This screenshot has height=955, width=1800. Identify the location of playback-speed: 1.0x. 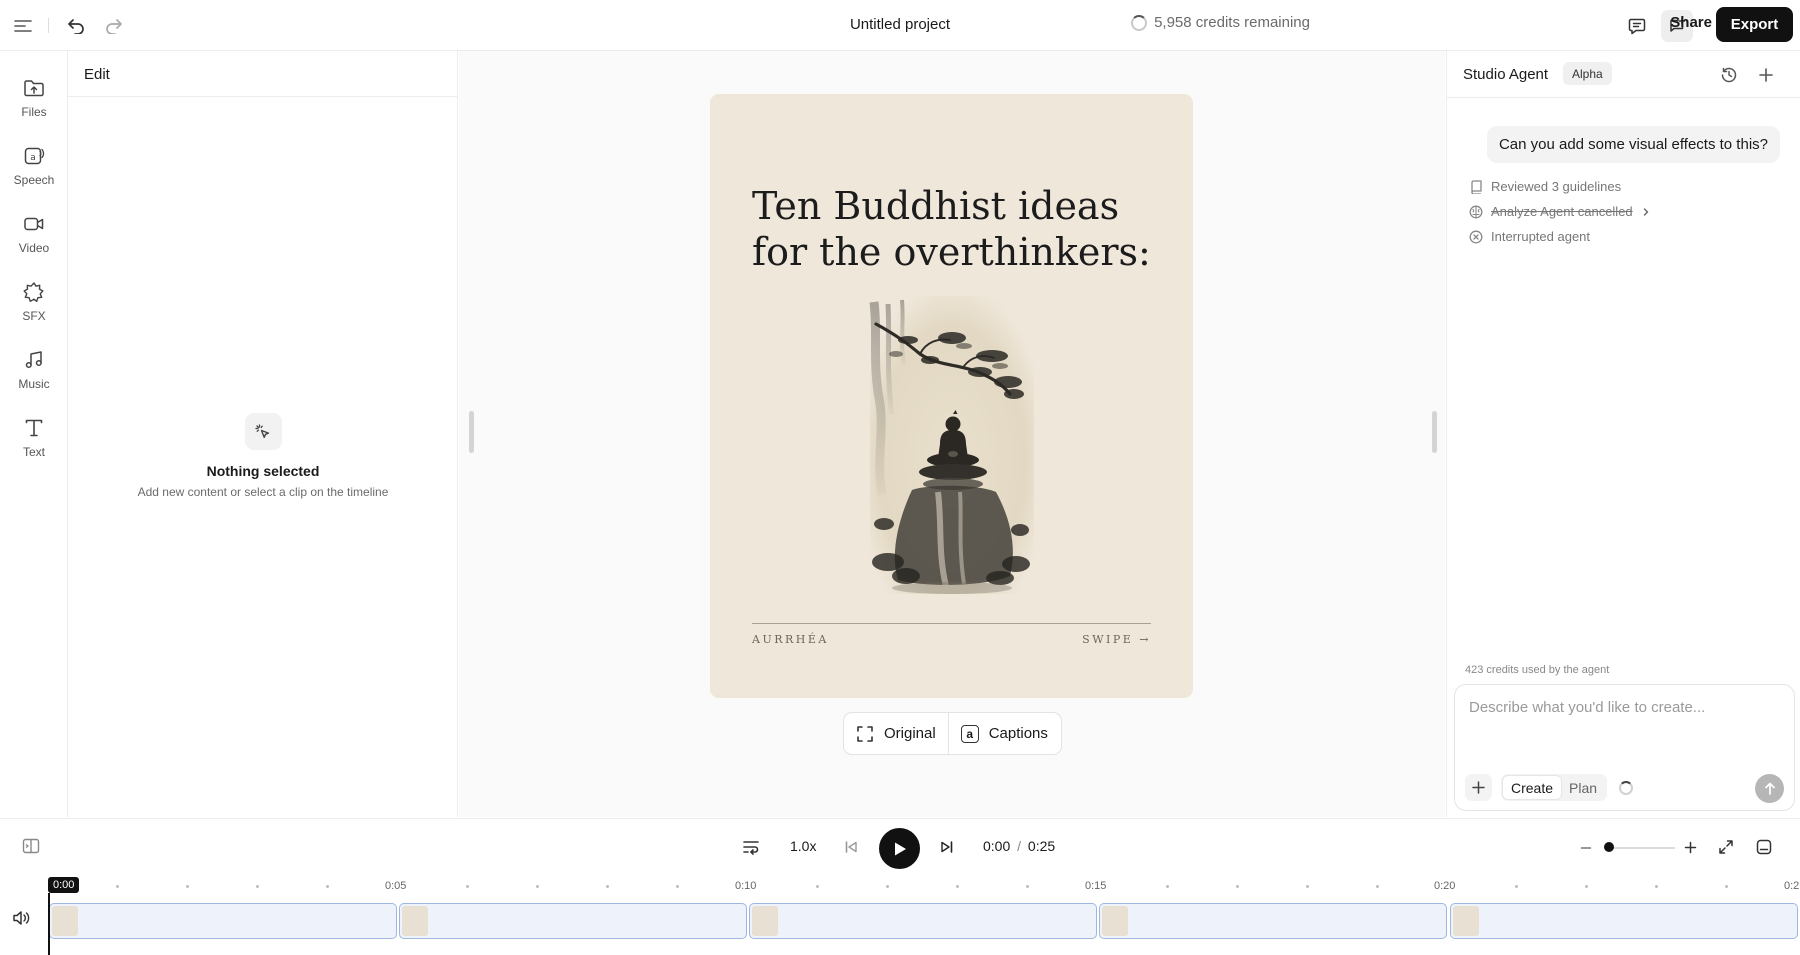
(803, 846).